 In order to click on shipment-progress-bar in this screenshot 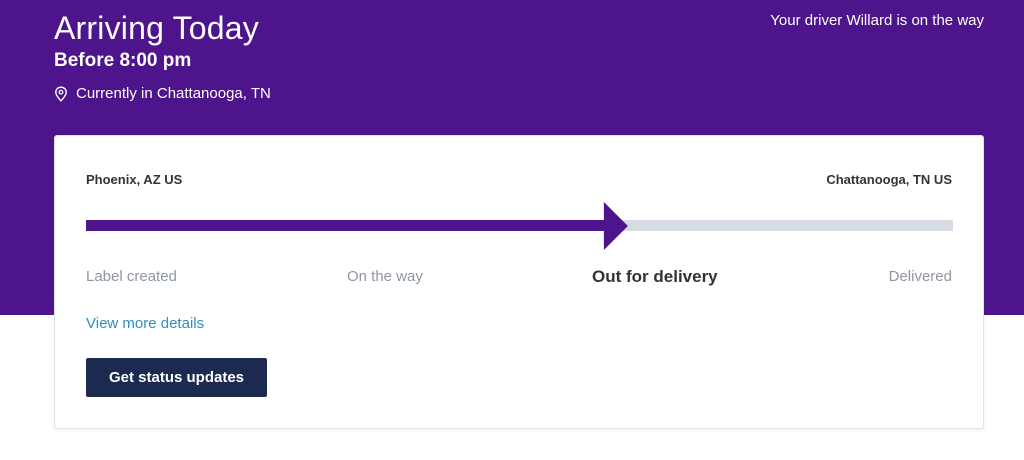, I will do `click(519, 226)`.